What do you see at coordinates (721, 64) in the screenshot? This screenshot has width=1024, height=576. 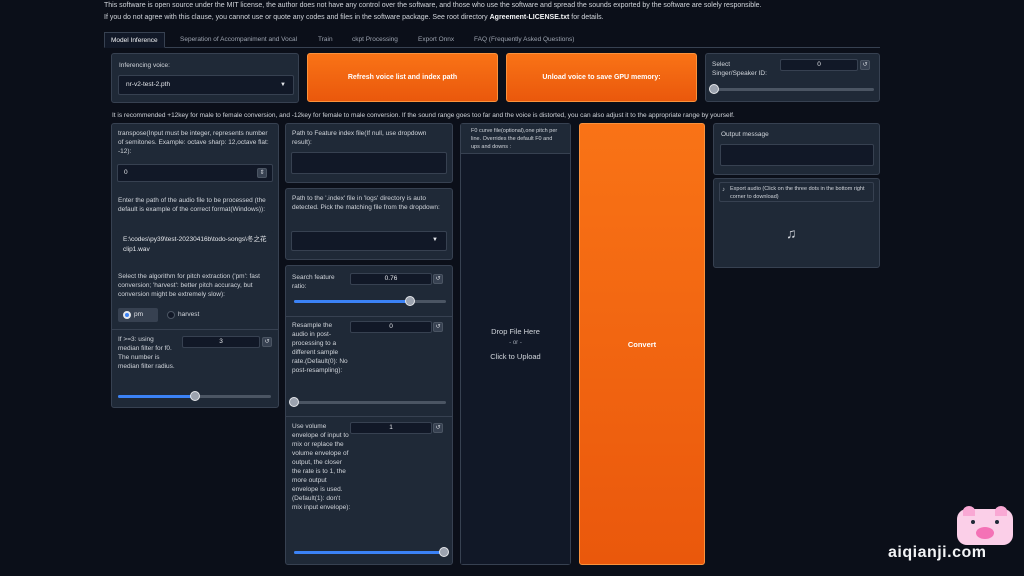 I see `speaker-label-1: Select` at bounding box center [721, 64].